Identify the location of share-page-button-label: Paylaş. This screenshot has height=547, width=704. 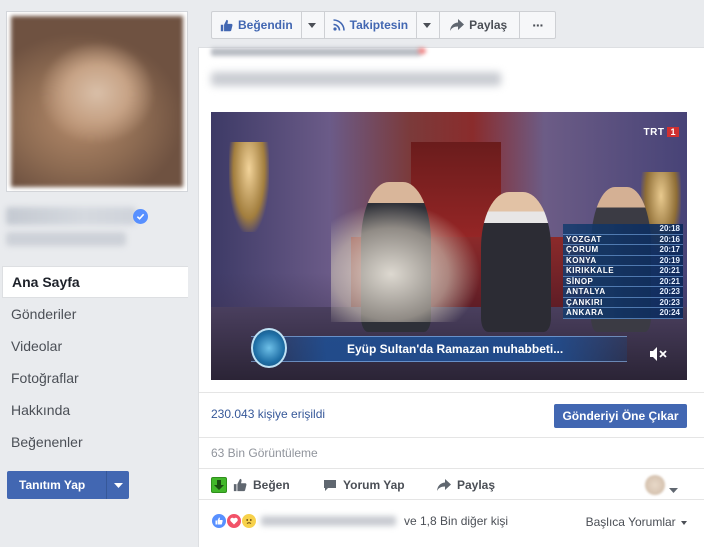
(488, 25).